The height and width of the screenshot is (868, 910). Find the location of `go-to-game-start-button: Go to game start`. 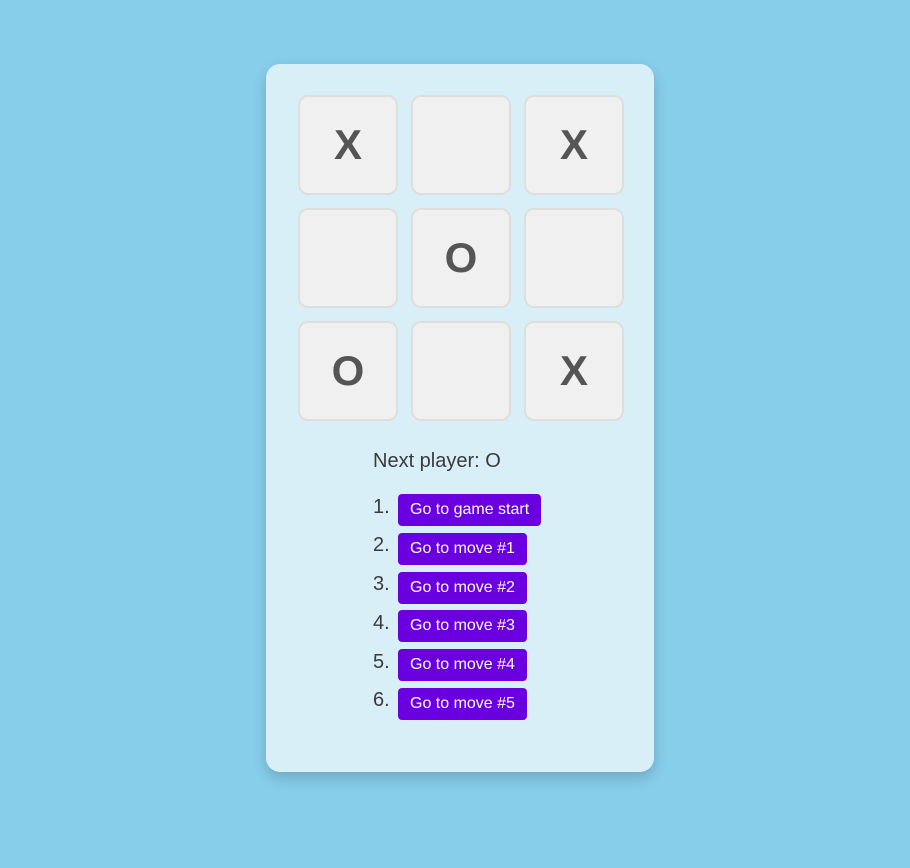

go-to-game-start-button: Go to game start is located at coordinates (470, 510).